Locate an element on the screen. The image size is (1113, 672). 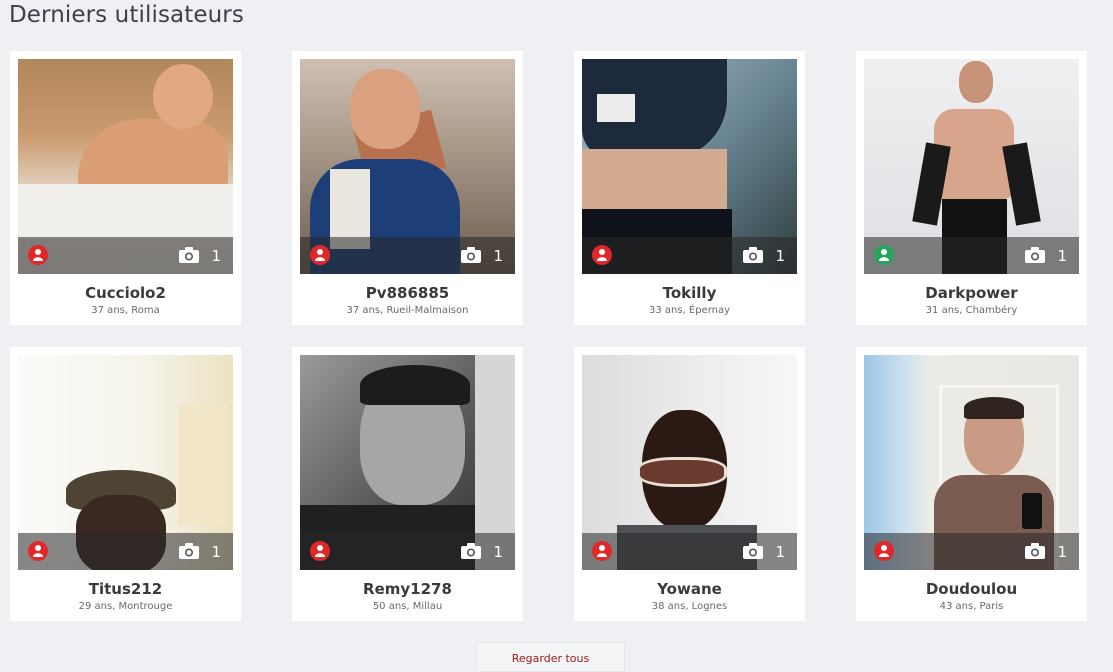
user-name: Pv886885 is located at coordinates (407, 293).